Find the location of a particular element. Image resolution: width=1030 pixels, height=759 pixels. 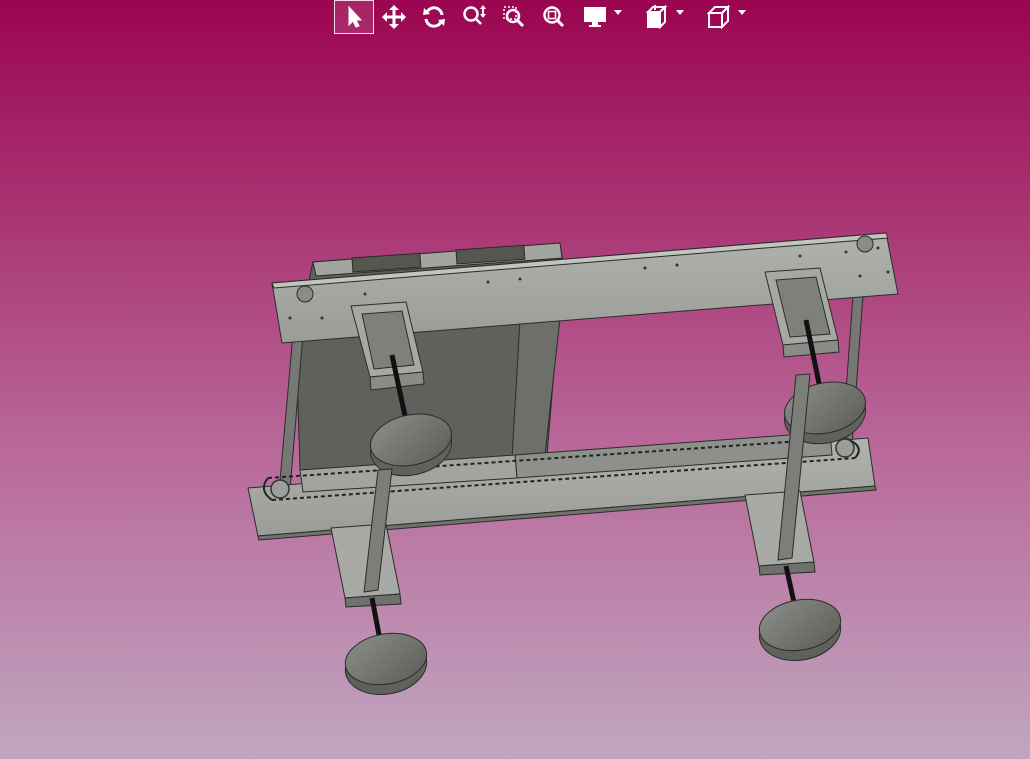

pan-tool-button is located at coordinates (394, 17).